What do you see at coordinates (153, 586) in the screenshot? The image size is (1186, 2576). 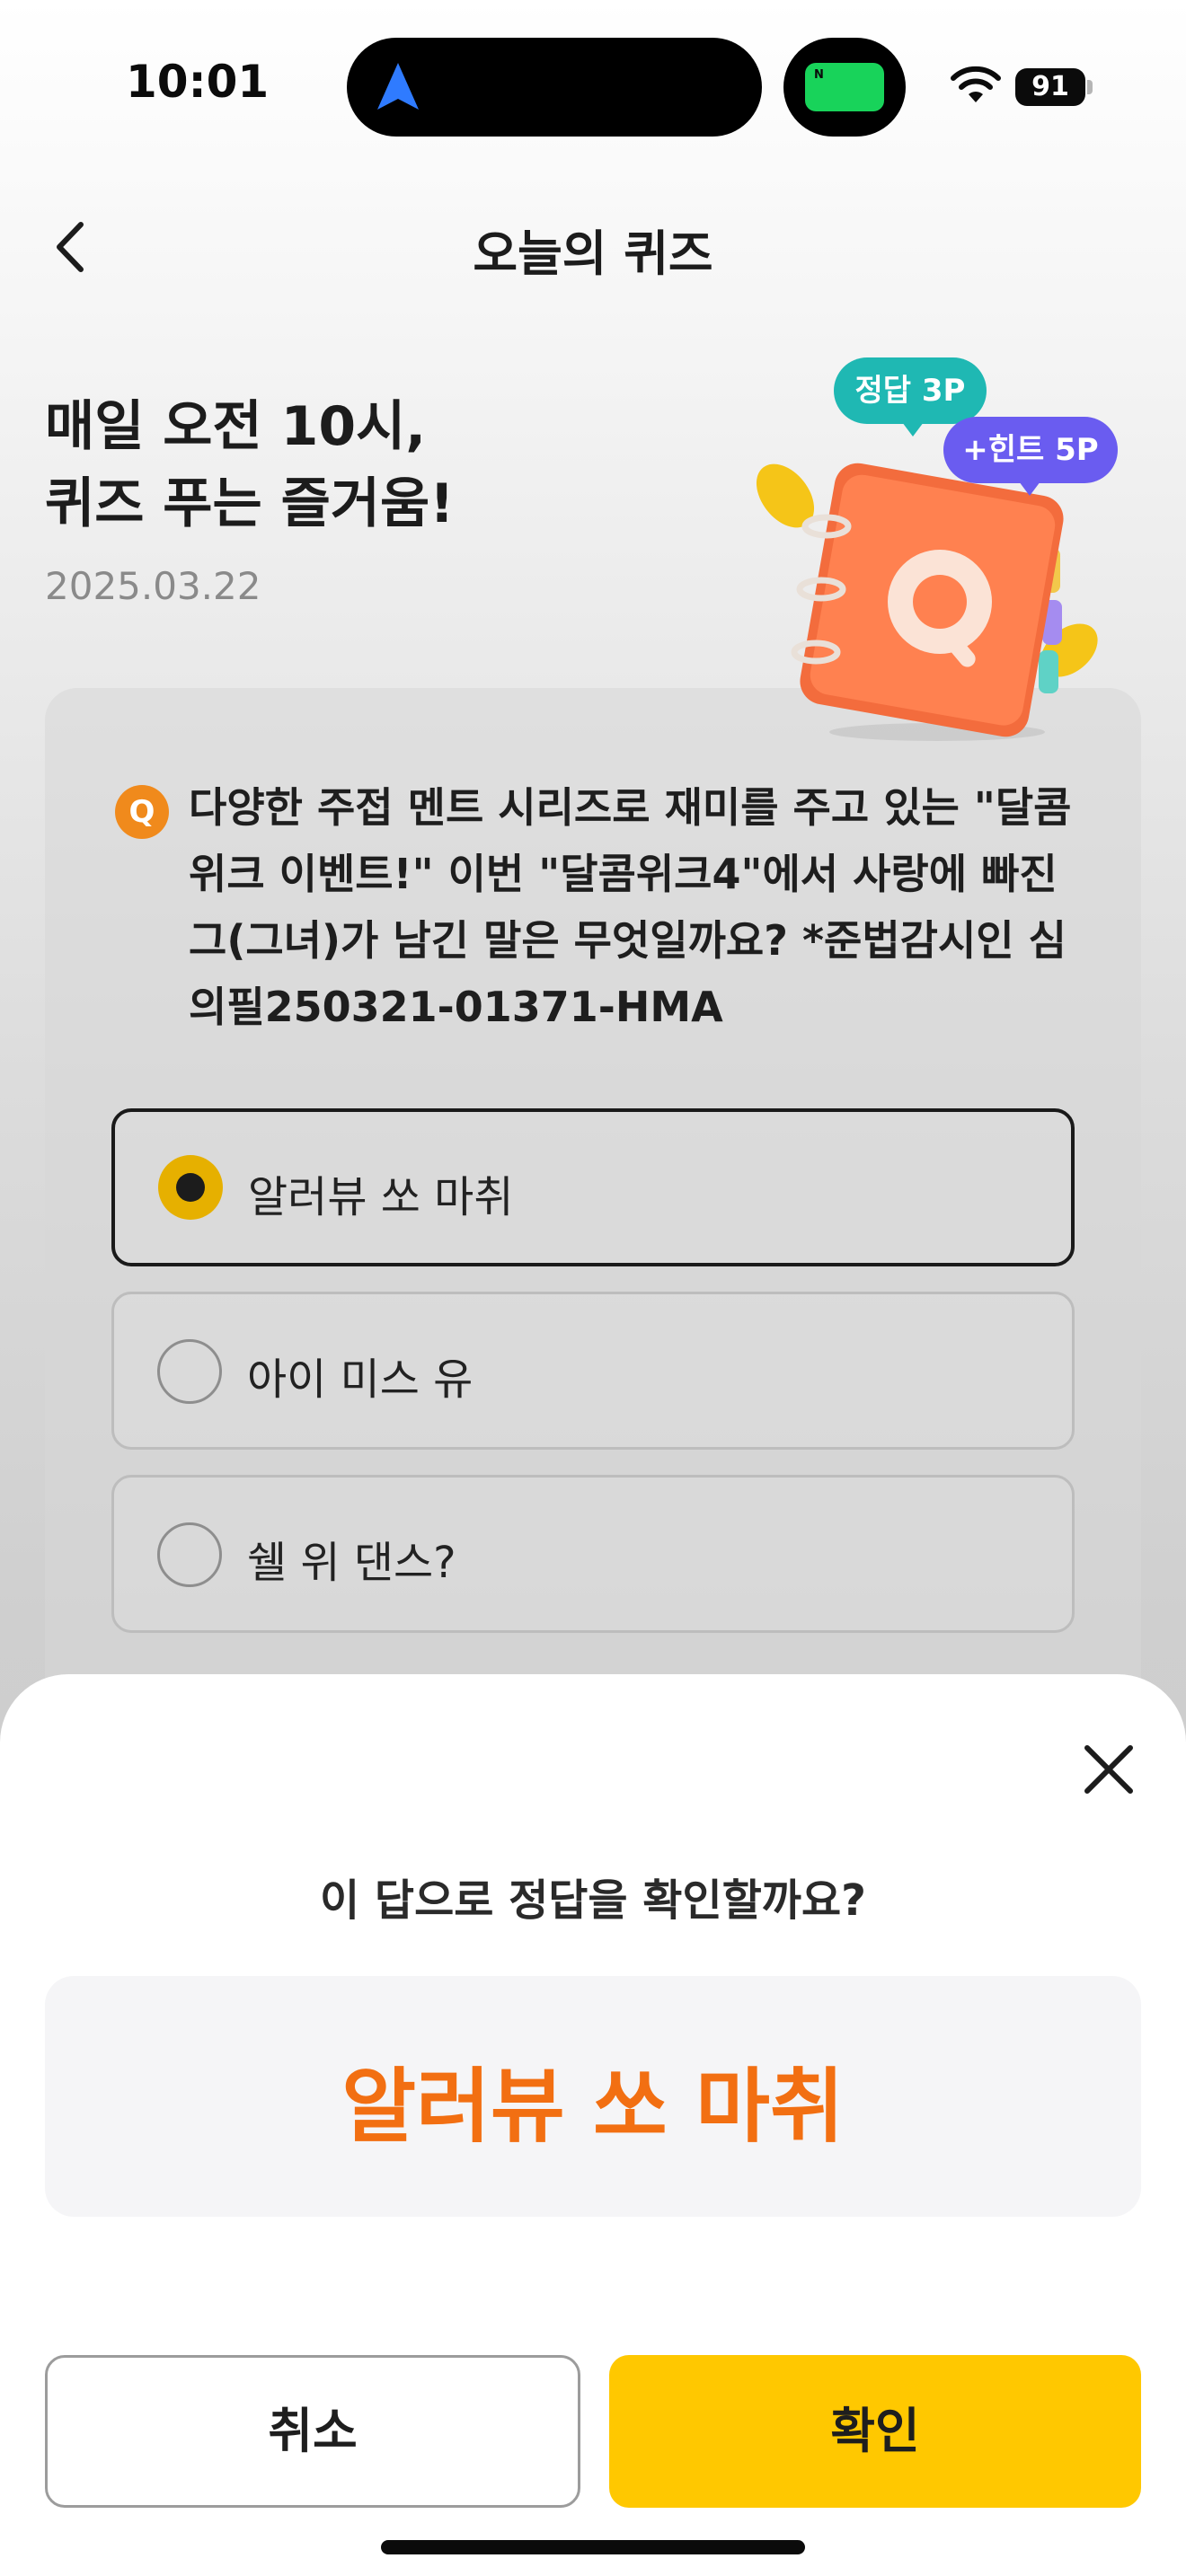 I see `quiz-date: 2025.03.22` at bounding box center [153, 586].